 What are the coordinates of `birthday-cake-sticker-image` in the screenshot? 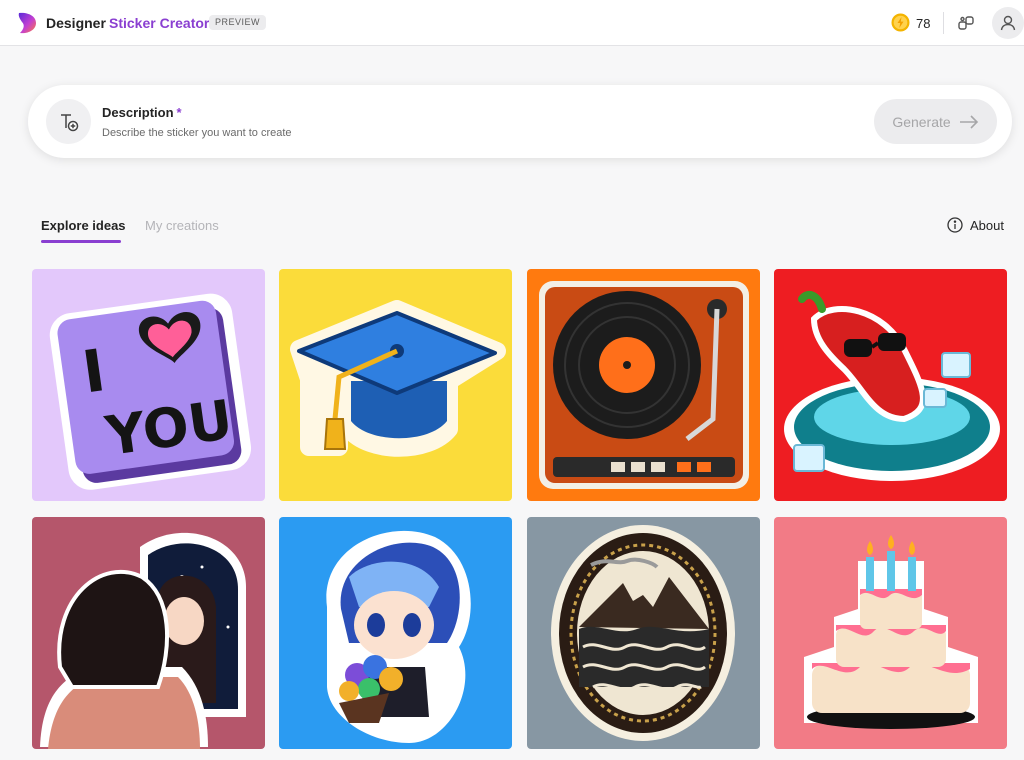 It's located at (891, 632).